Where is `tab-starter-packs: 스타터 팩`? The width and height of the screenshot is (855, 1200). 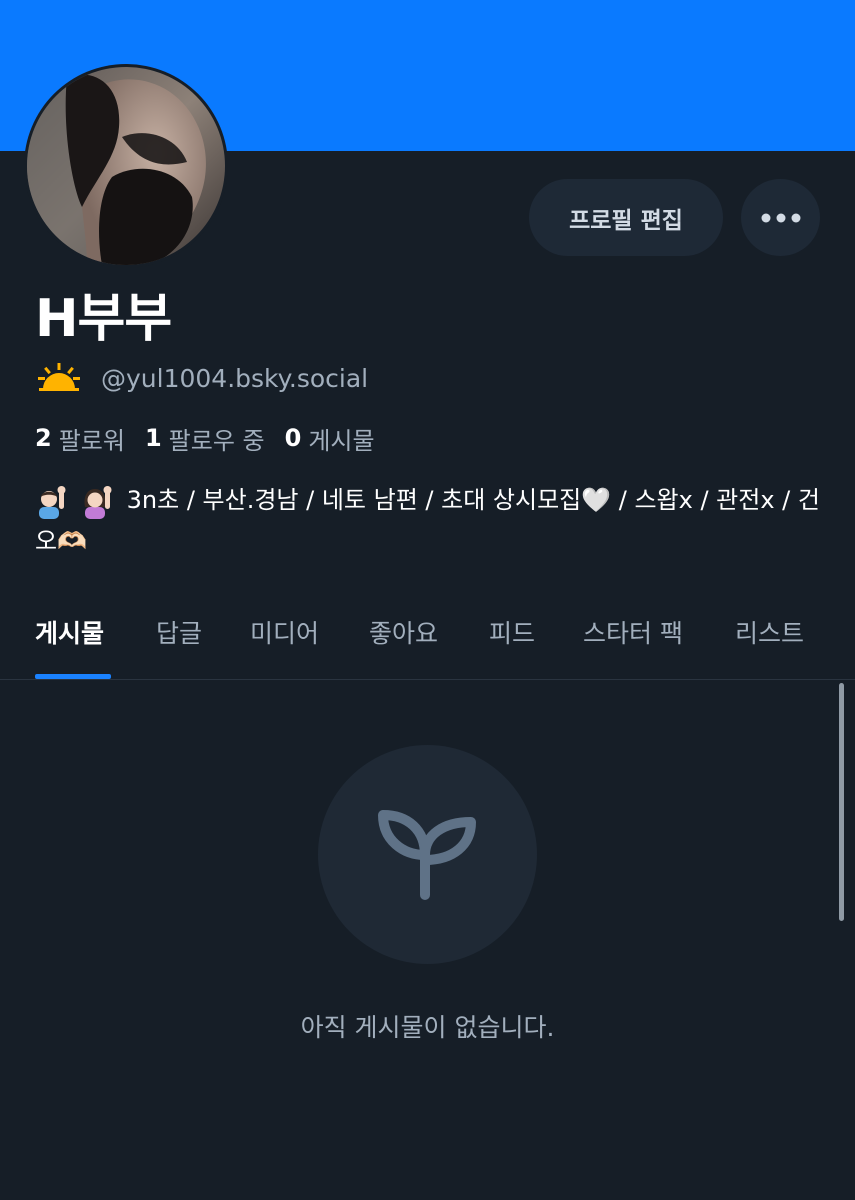 tab-starter-packs: 스타터 팩 is located at coordinates (633, 641).